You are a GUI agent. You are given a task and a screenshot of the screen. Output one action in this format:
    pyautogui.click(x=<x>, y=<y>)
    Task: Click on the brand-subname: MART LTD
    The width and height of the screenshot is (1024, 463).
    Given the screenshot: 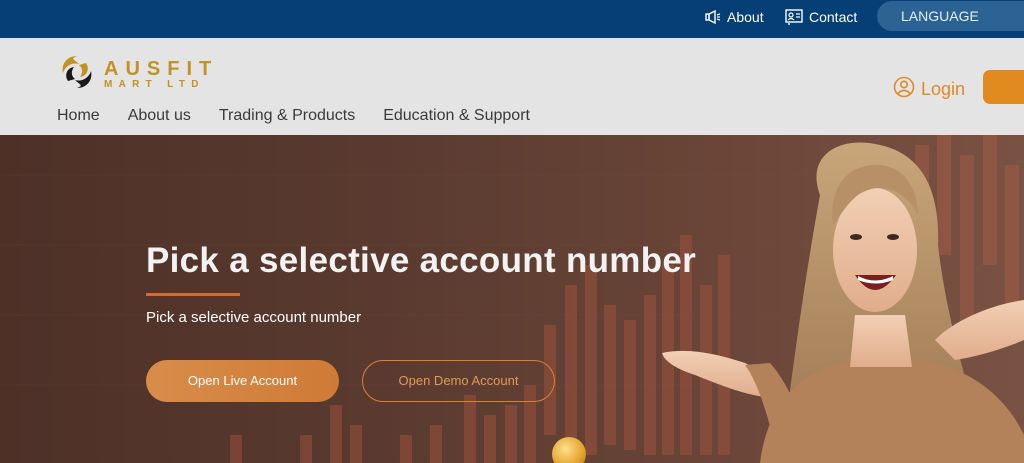 What is the action you would take?
    pyautogui.click(x=154, y=84)
    